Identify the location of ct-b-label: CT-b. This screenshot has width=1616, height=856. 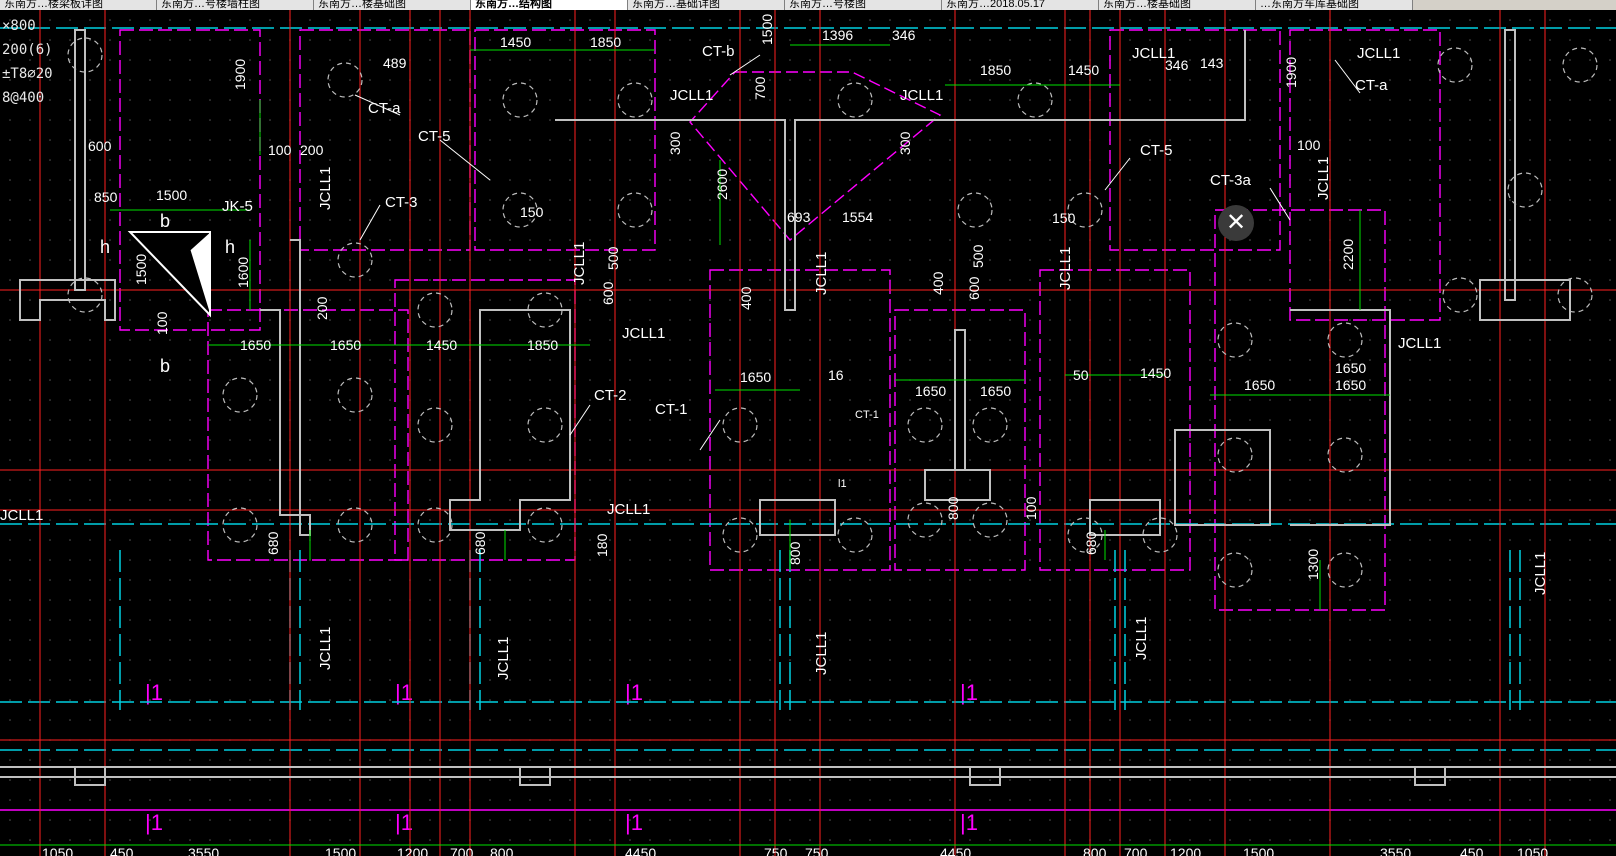
(718, 51).